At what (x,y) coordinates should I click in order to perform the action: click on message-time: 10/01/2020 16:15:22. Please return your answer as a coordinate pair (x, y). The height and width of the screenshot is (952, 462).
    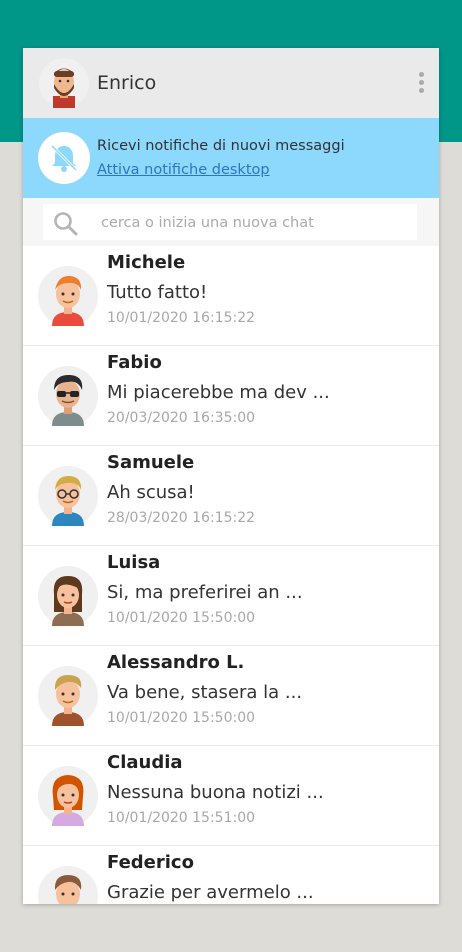
    Looking at the image, I should click on (181, 318).